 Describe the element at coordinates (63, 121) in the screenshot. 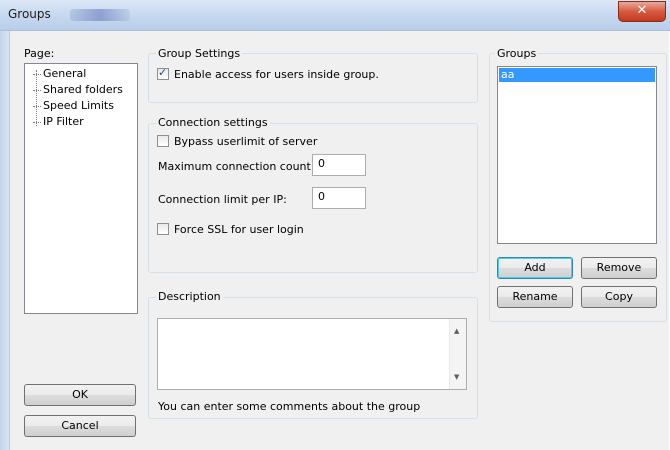

I see `tree-item-label: IP Filter` at that location.